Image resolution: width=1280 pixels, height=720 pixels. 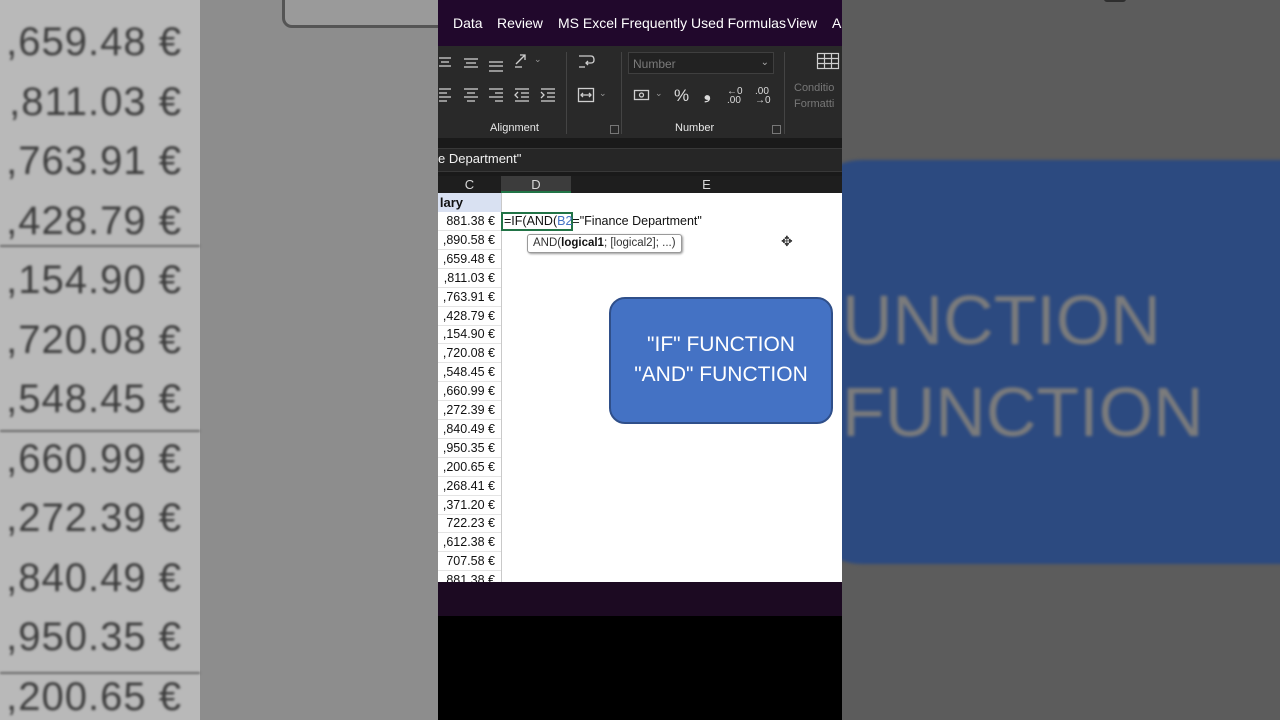 What do you see at coordinates (469, 259) in the screenshot?
I see `salary-cell: ,659.48 €` at bounding box center [469, 259].